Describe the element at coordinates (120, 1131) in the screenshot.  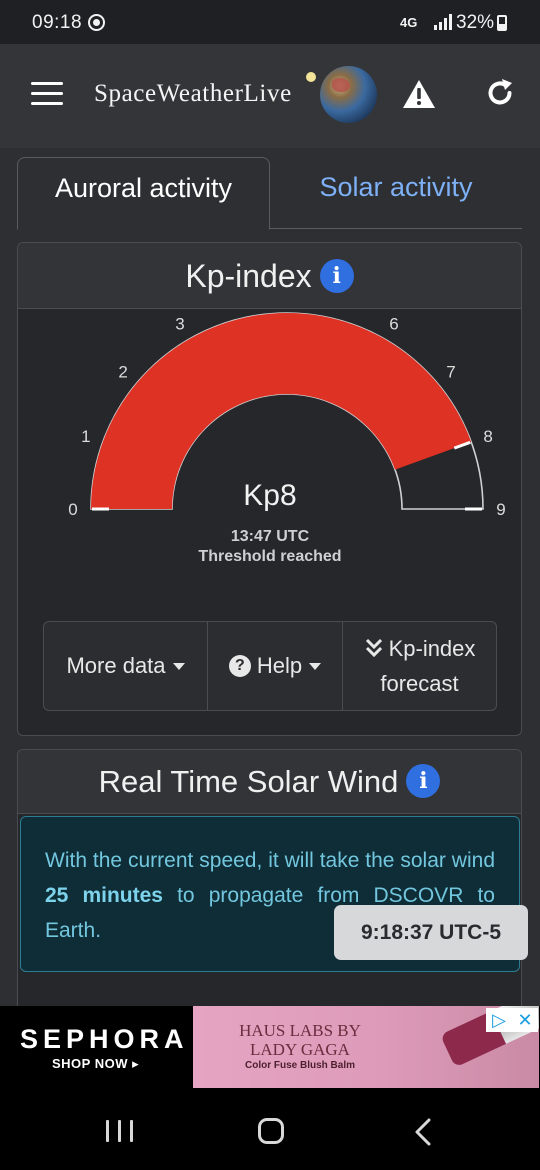
I see `recent-apps-icon` at that location.